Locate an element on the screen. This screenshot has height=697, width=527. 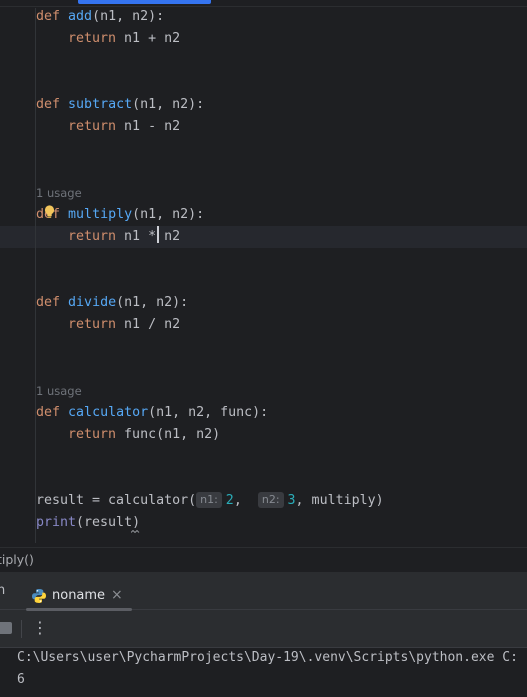
toolbar-separator is located at coordinates (21, 629).